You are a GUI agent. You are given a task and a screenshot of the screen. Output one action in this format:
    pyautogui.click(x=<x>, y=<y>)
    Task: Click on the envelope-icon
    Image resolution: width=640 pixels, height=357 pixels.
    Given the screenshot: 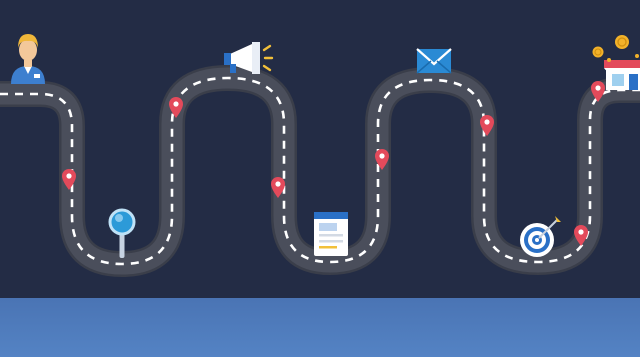 What is the action you would take?
    pyautogui.click(x=434, y=61)
    